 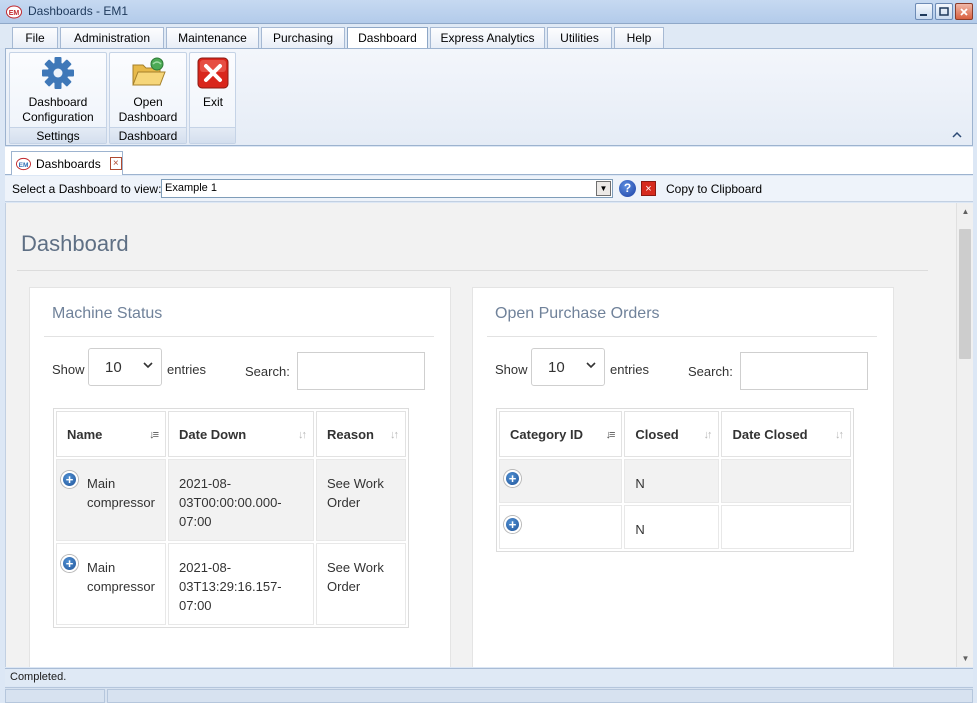 What do you see at coordinates (58, 73) in the screenshot?
I see `gear-icon` at bounding box center [58, 73].